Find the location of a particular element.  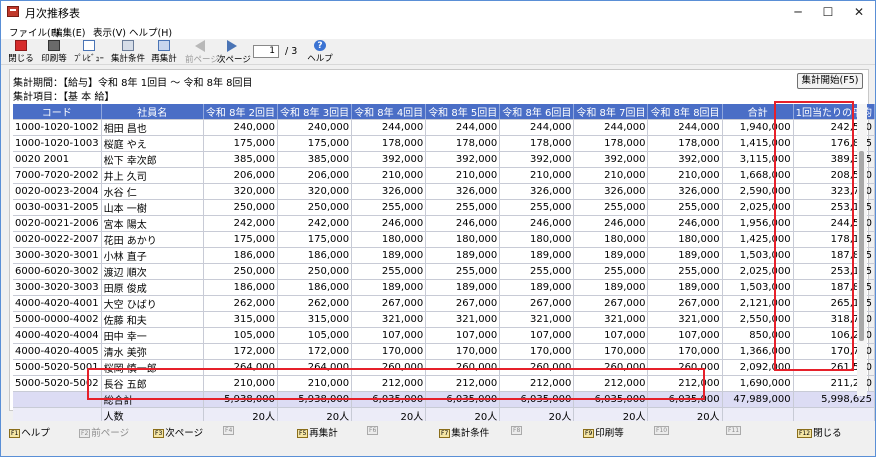

column-header: 令和 8年 6回目 is located at coordinates (537, 112).